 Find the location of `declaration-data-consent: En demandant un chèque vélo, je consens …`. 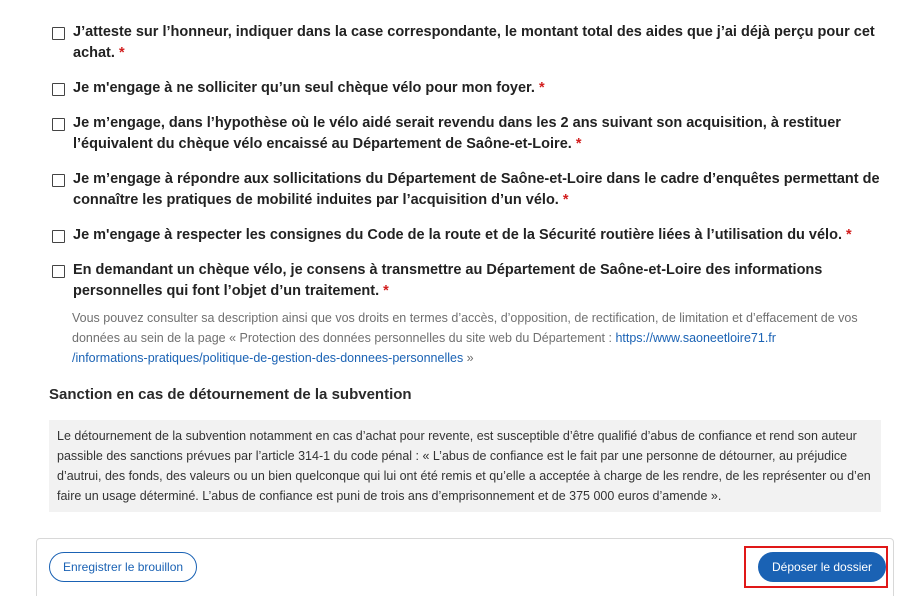

declaration-data-consent: En demandant un chèque vélo, je consens … is located at coordinates (467, 281).